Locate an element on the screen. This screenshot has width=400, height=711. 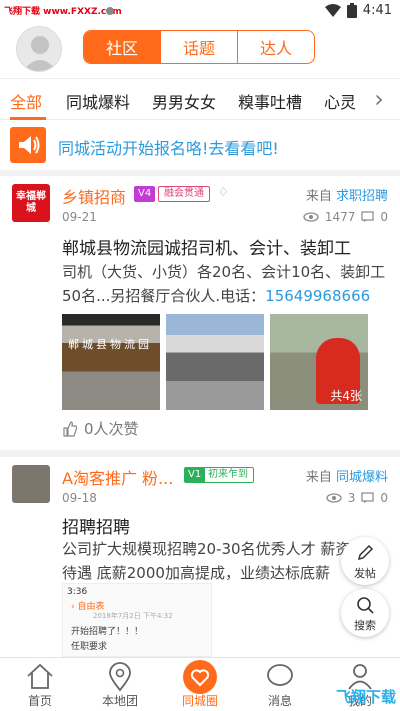
announcement-banner: 同城活动开始报名咯!去看看吧! is located at coordinates (200, 145).